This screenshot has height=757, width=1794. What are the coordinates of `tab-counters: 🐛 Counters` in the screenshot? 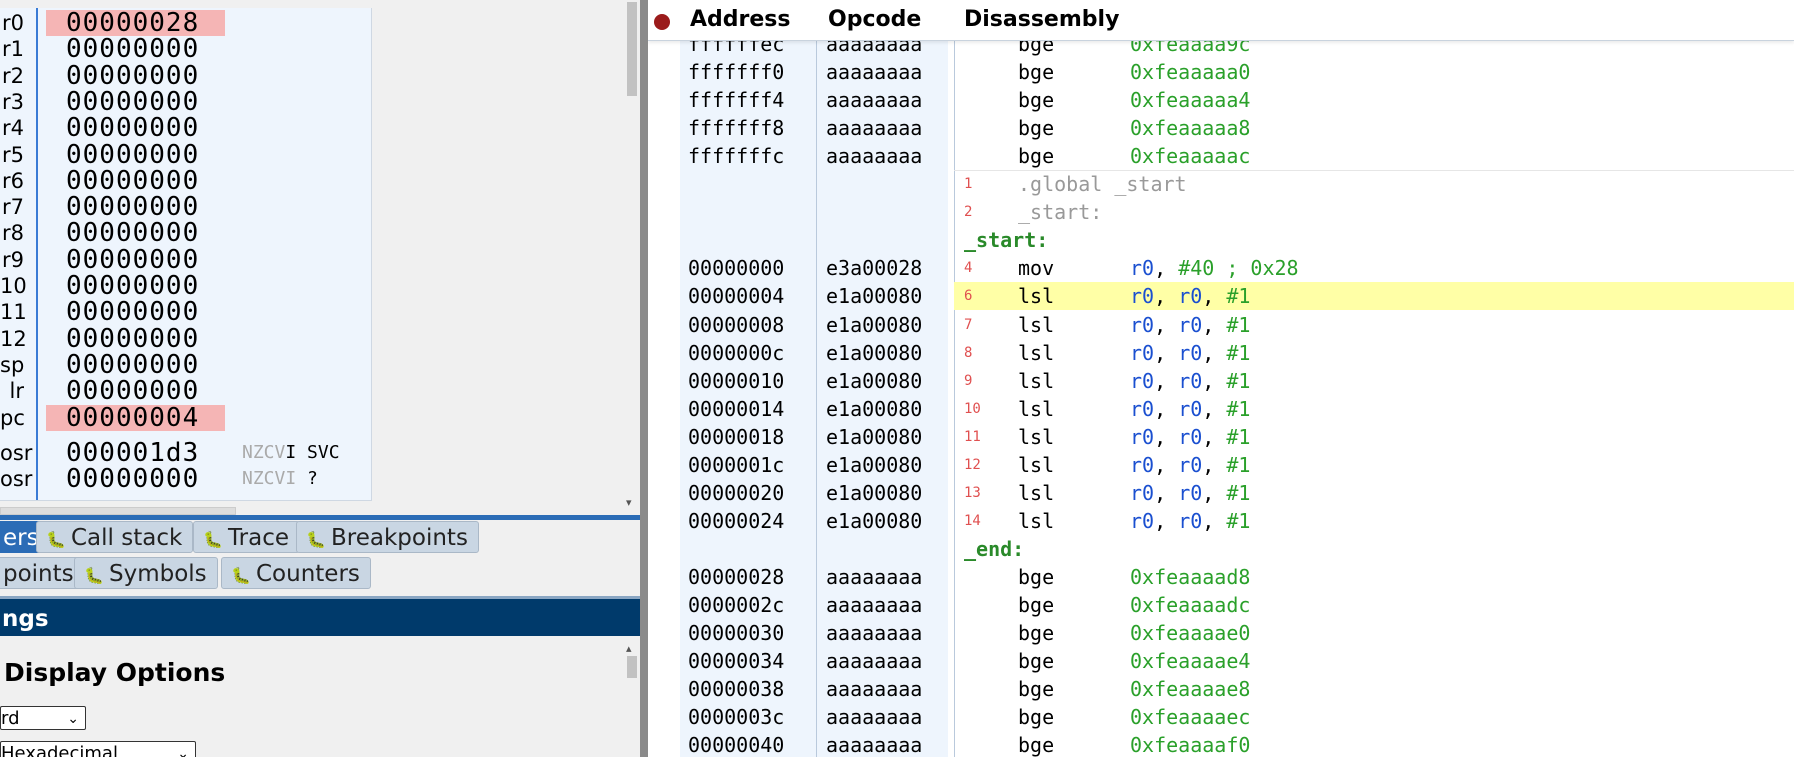 It's located at (296, 573).